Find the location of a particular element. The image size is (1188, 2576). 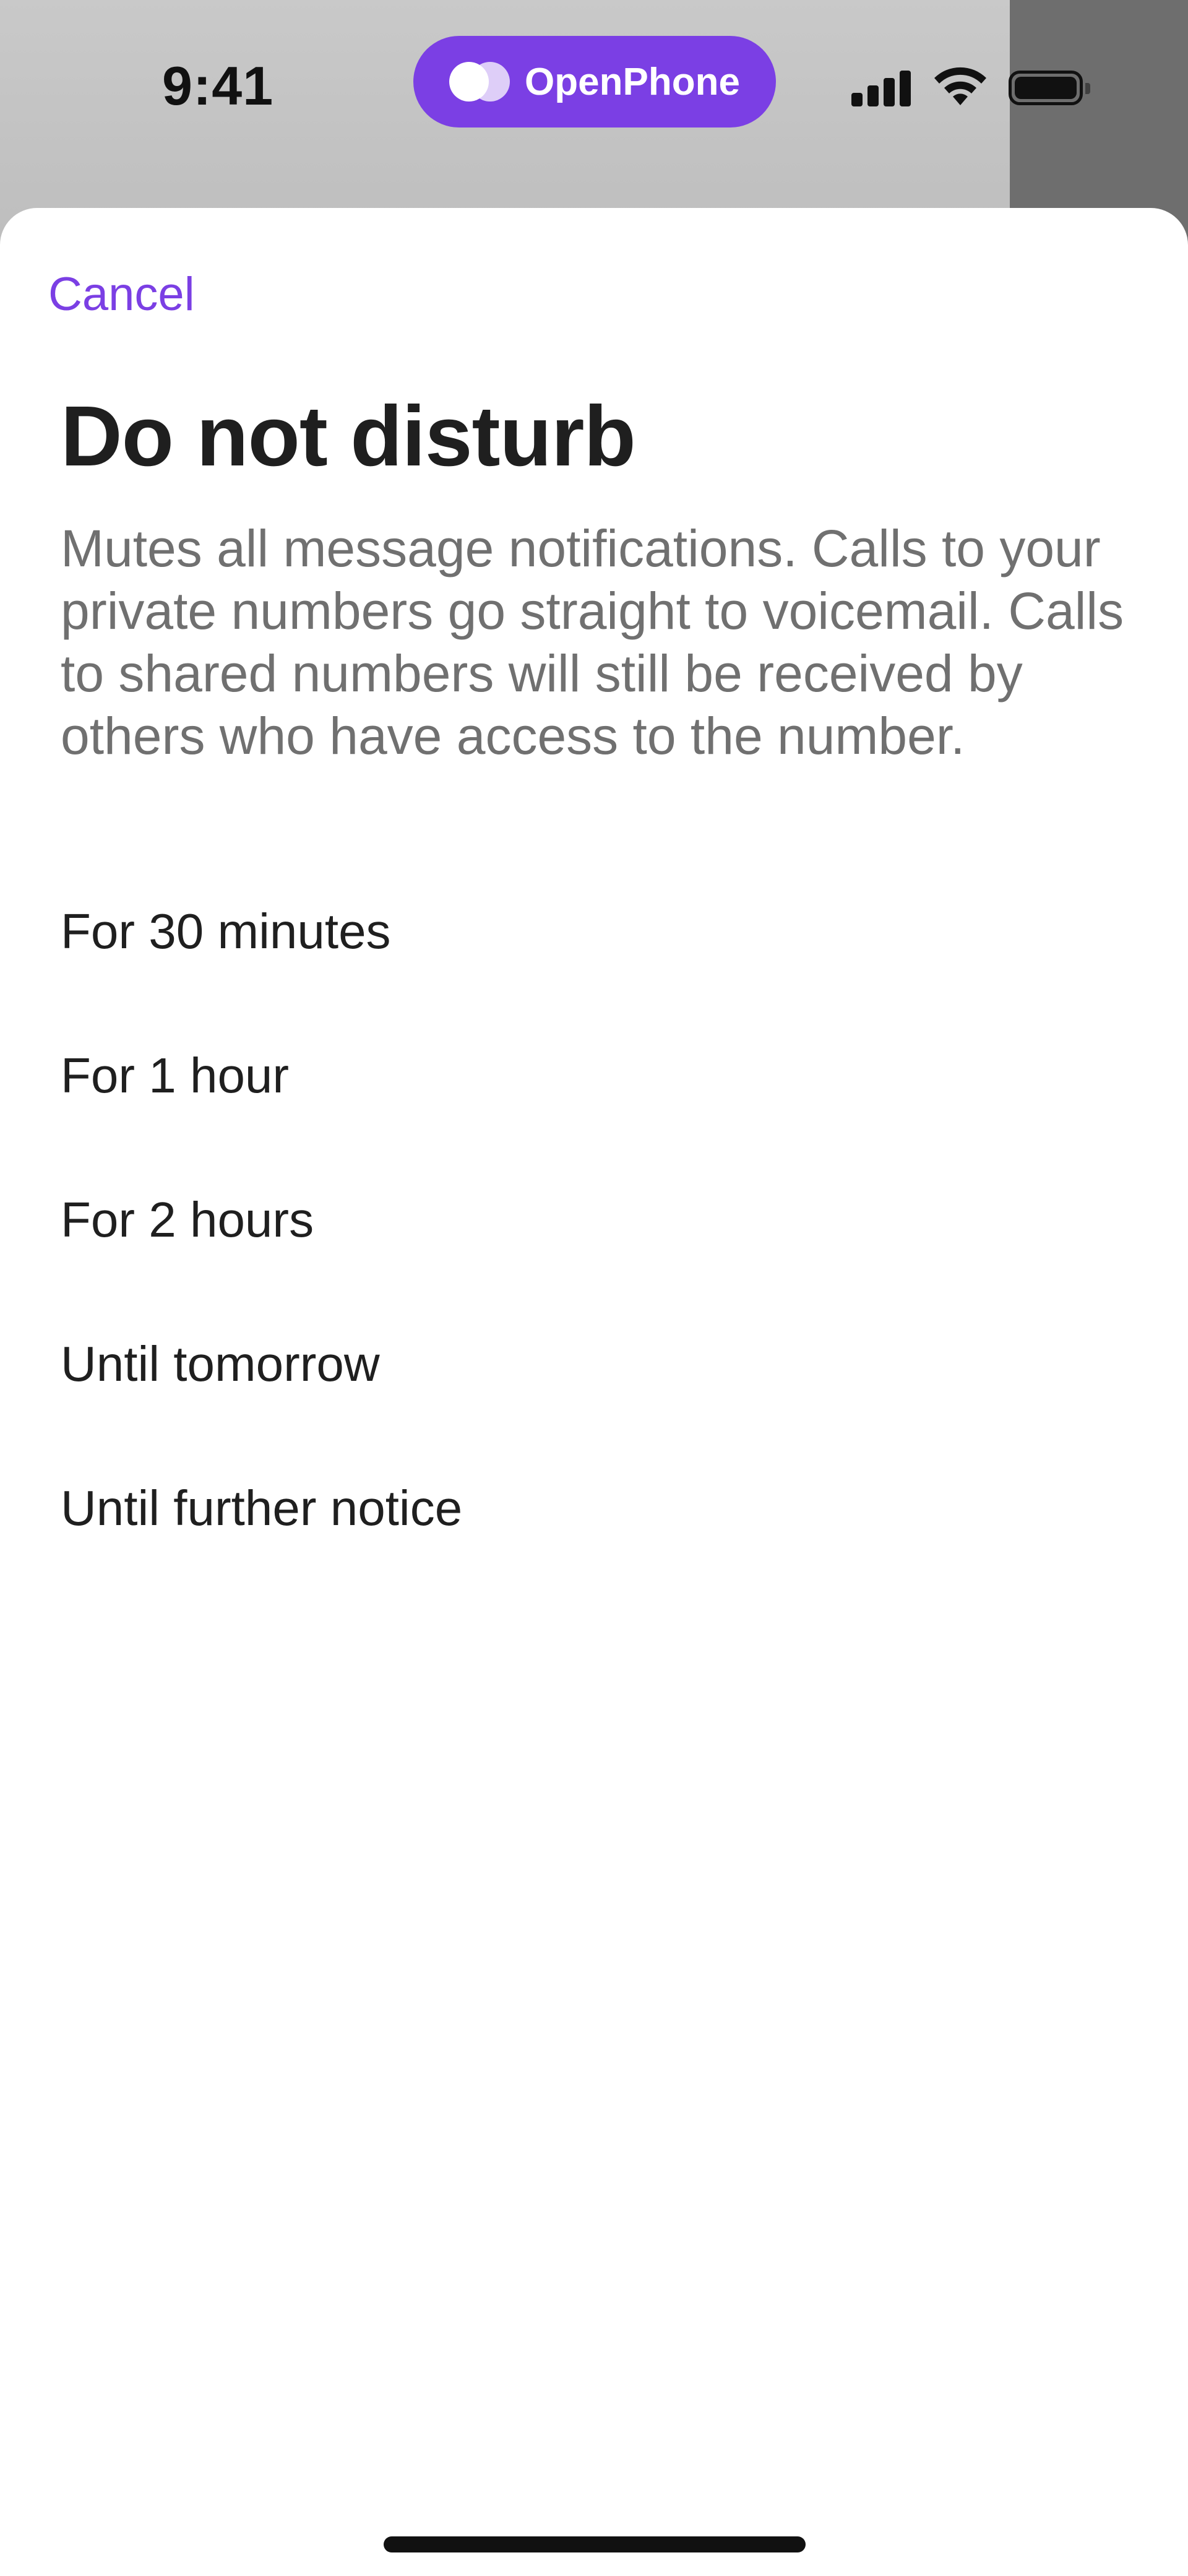

option-2-hours: For 2 hours is located at coordinates (594, 1220).